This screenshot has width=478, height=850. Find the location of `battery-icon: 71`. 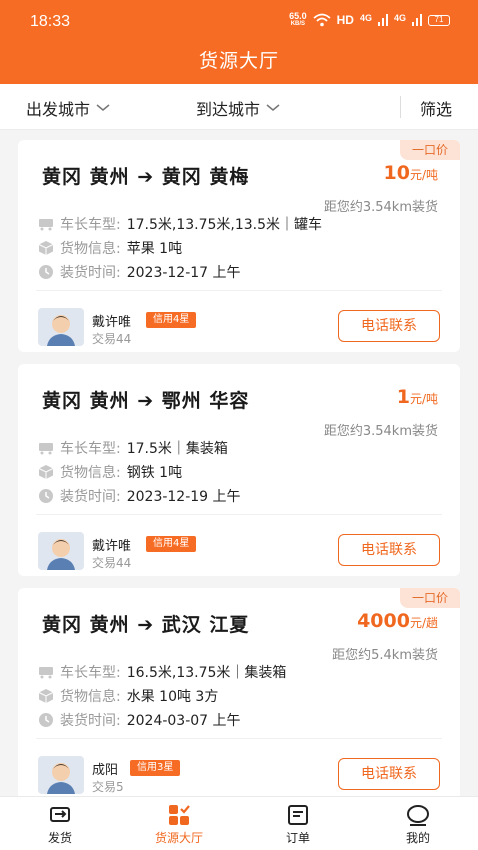

battery-icon: 71 is located at coordinates (439, 20).